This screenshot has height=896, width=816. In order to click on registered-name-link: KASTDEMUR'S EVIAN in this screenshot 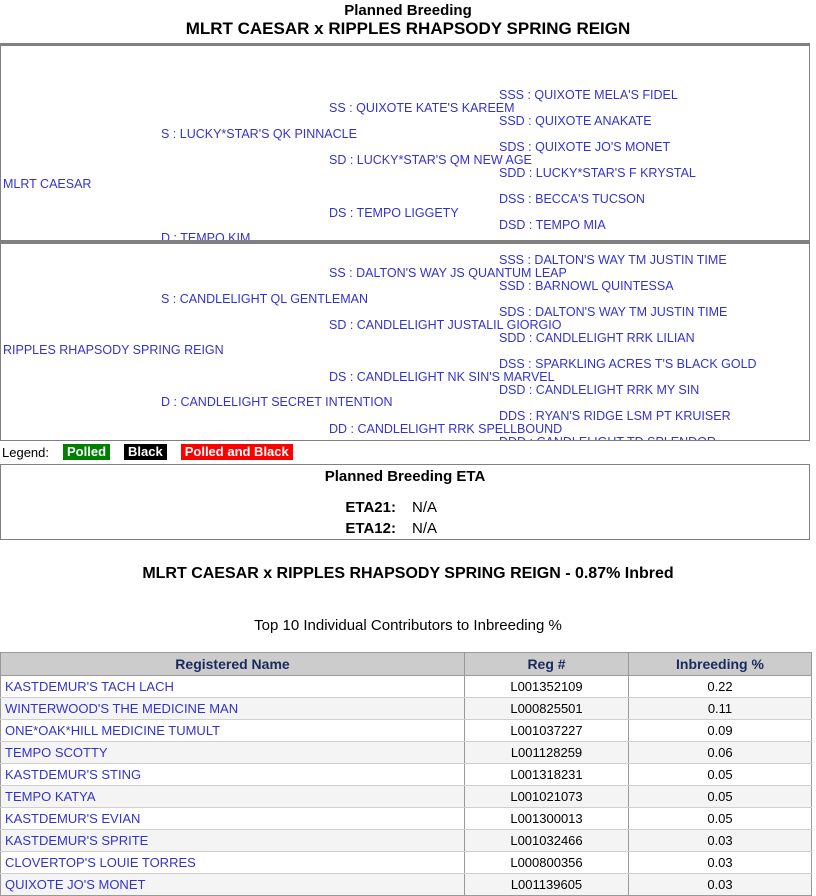, I will do `click(72, 818)`.